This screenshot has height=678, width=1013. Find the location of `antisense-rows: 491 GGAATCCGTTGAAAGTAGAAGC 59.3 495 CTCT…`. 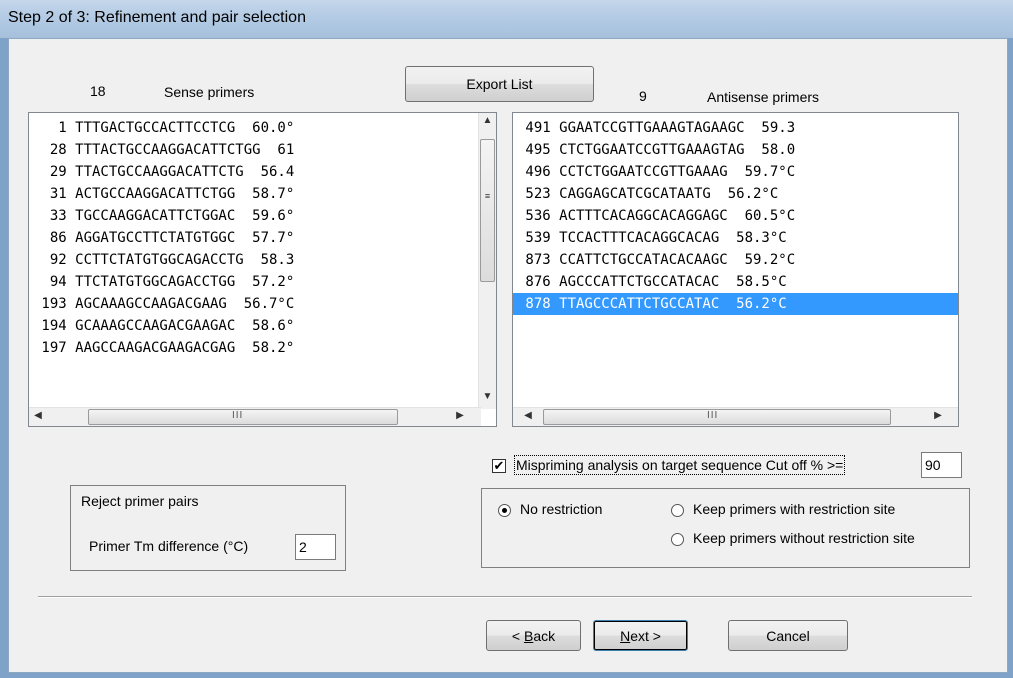

antisense-rows: 491 GGAATCCGTTGAAAGTAGAAGC 59.3 495 CTCT… is located at coordinates (735, 216).